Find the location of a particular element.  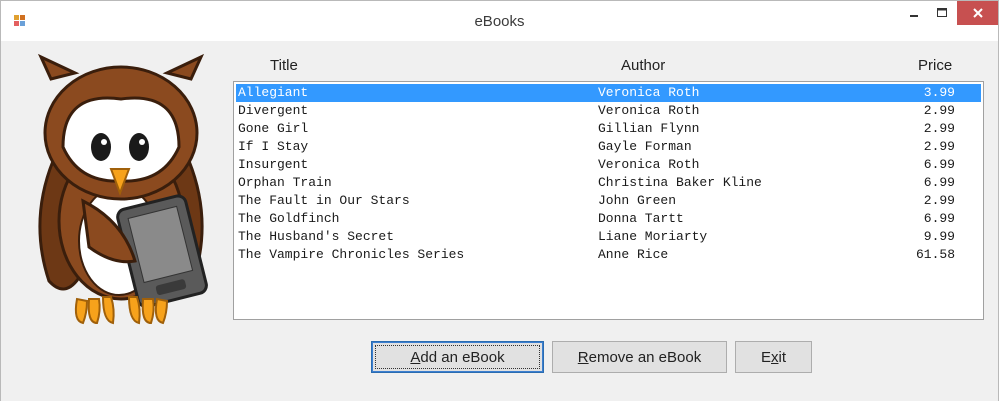

list-item: The Husband's Secret Liane Moriarty 9.99 is located at coordinates (608, 237).